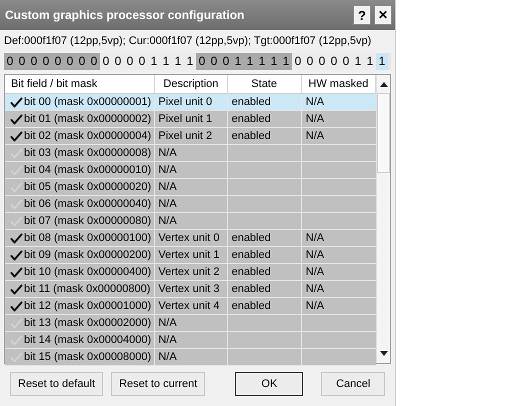  Describe the element at coordinates (88, 221) in the screenshot. I see `table-cell-text: bit 07 (mask 0x00000080)` at that location.